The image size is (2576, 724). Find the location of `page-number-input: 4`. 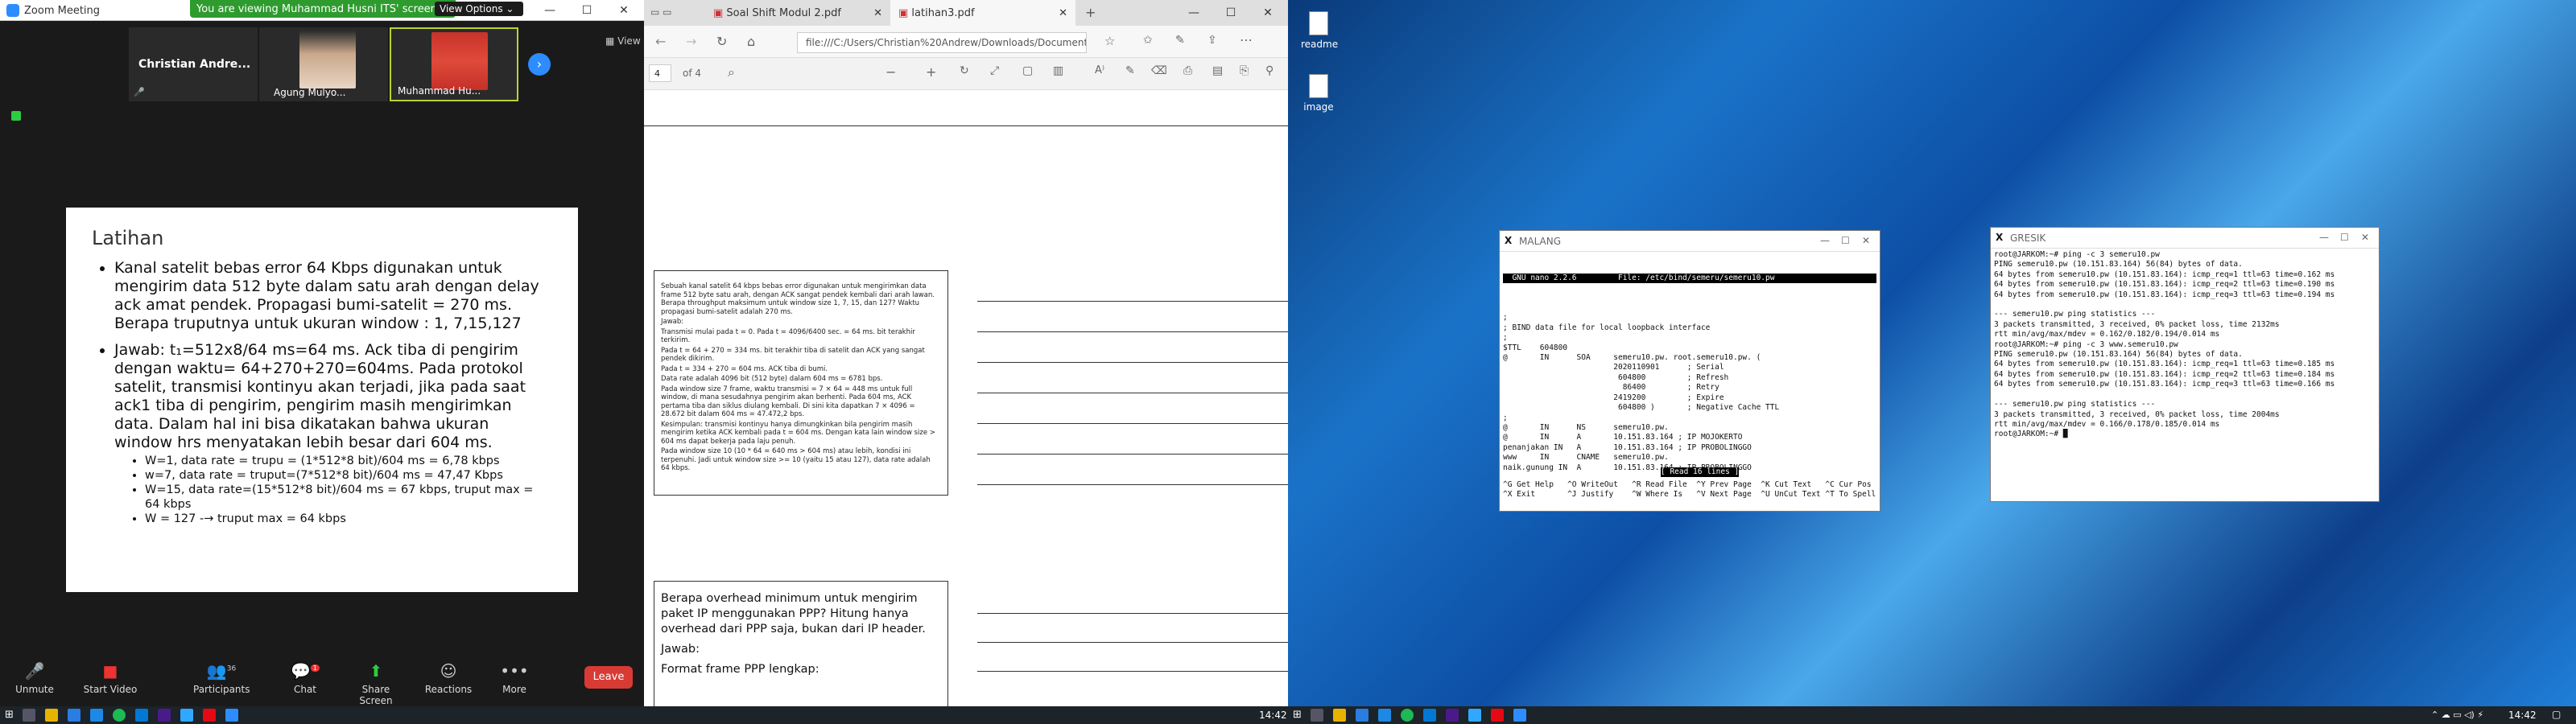

page-number-input: 4 is located at coordinates (660, 73).